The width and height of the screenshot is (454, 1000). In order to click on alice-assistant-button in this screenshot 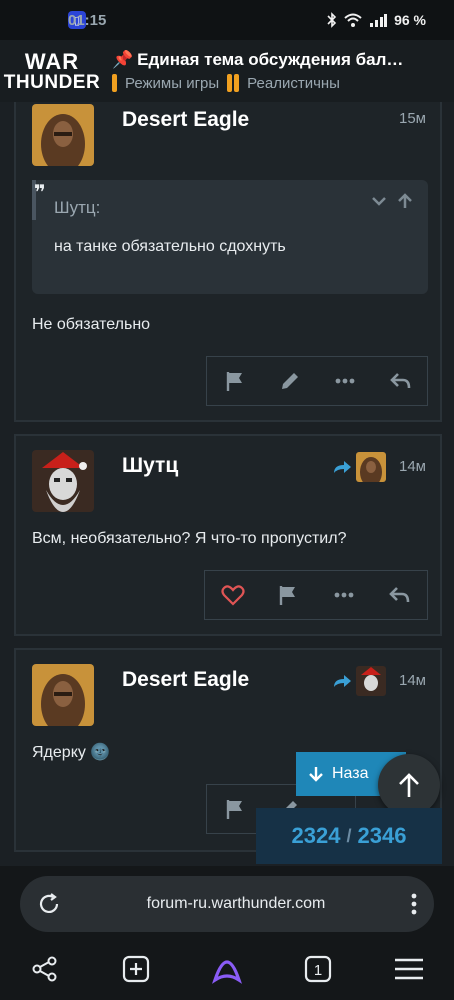, I will do `click(227, 969)`.